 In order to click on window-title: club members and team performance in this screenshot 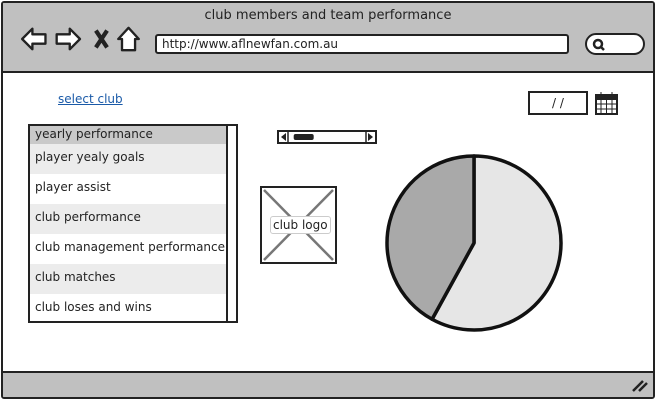, I will do `click(328, 15)`.